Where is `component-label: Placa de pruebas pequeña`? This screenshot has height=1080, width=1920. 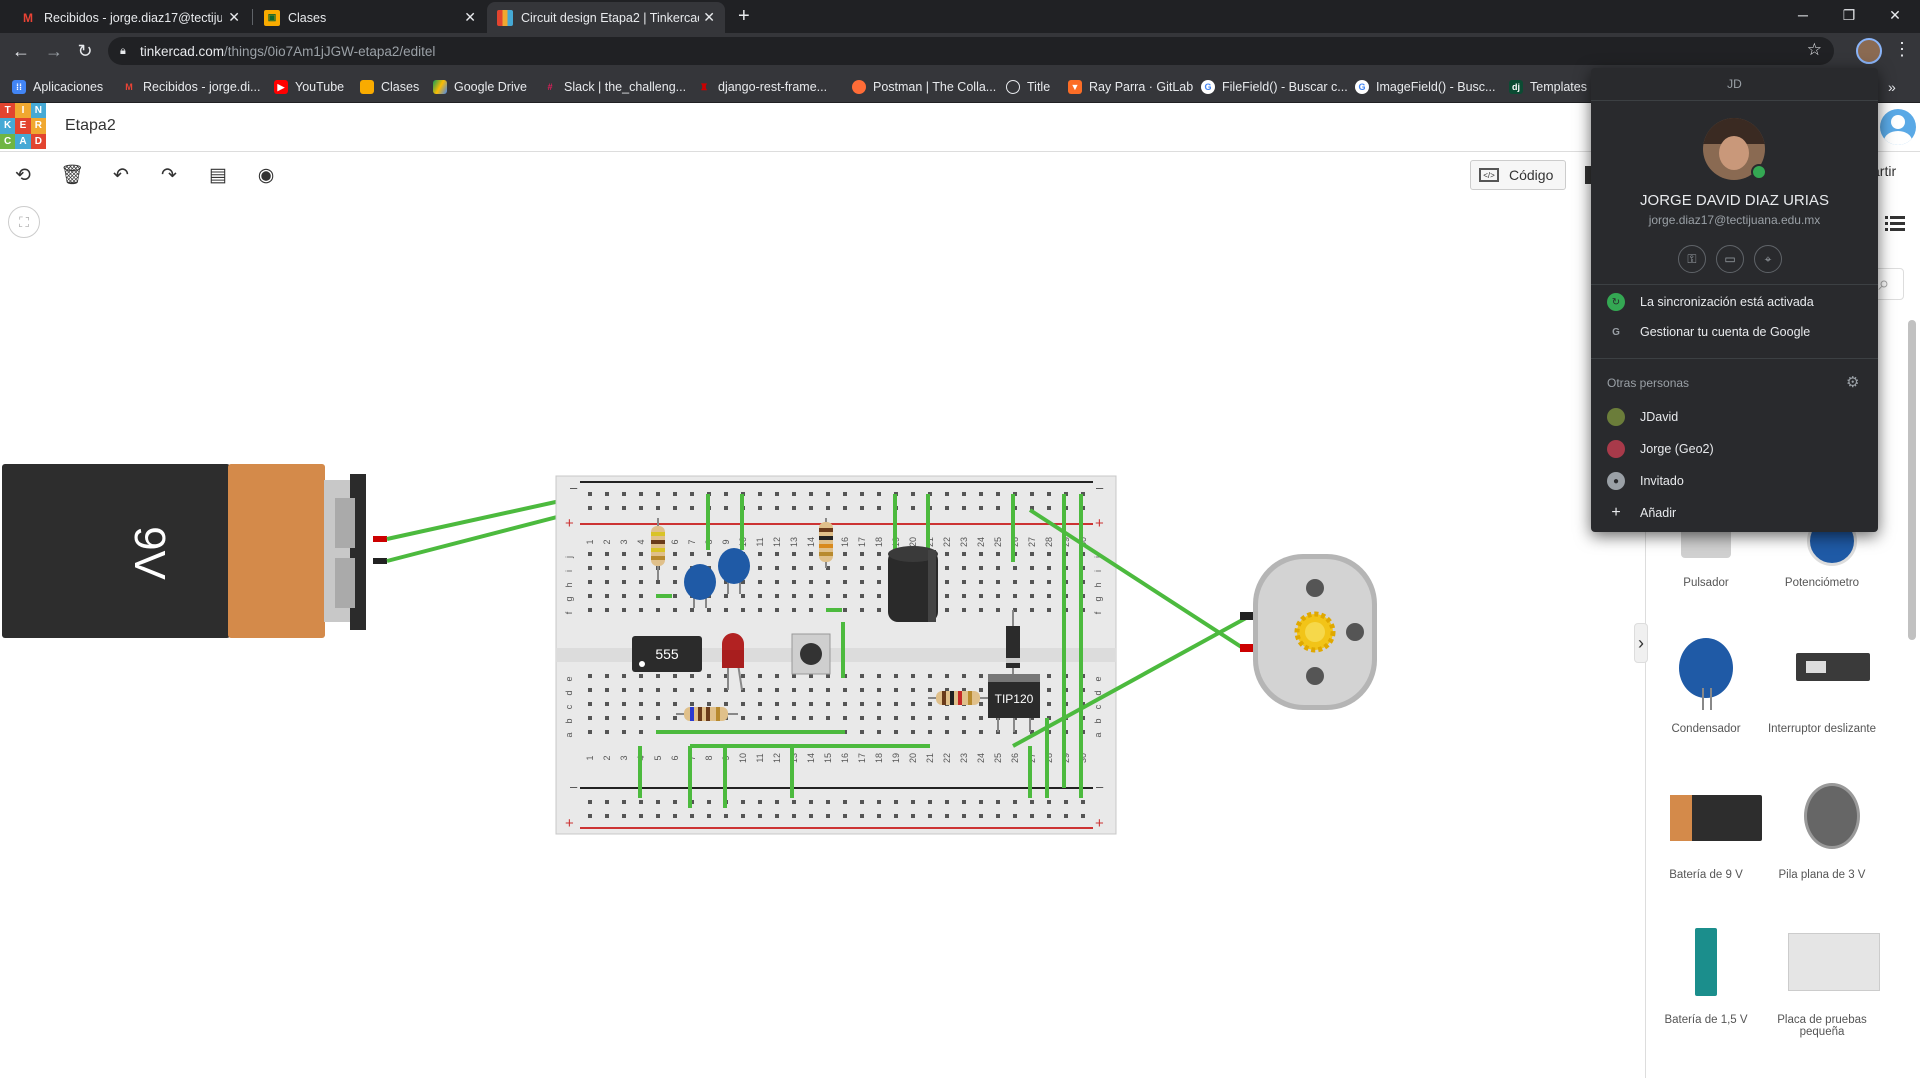
component-label: Placa de pruebas pequeña is located at coordinates (1822, 1026).